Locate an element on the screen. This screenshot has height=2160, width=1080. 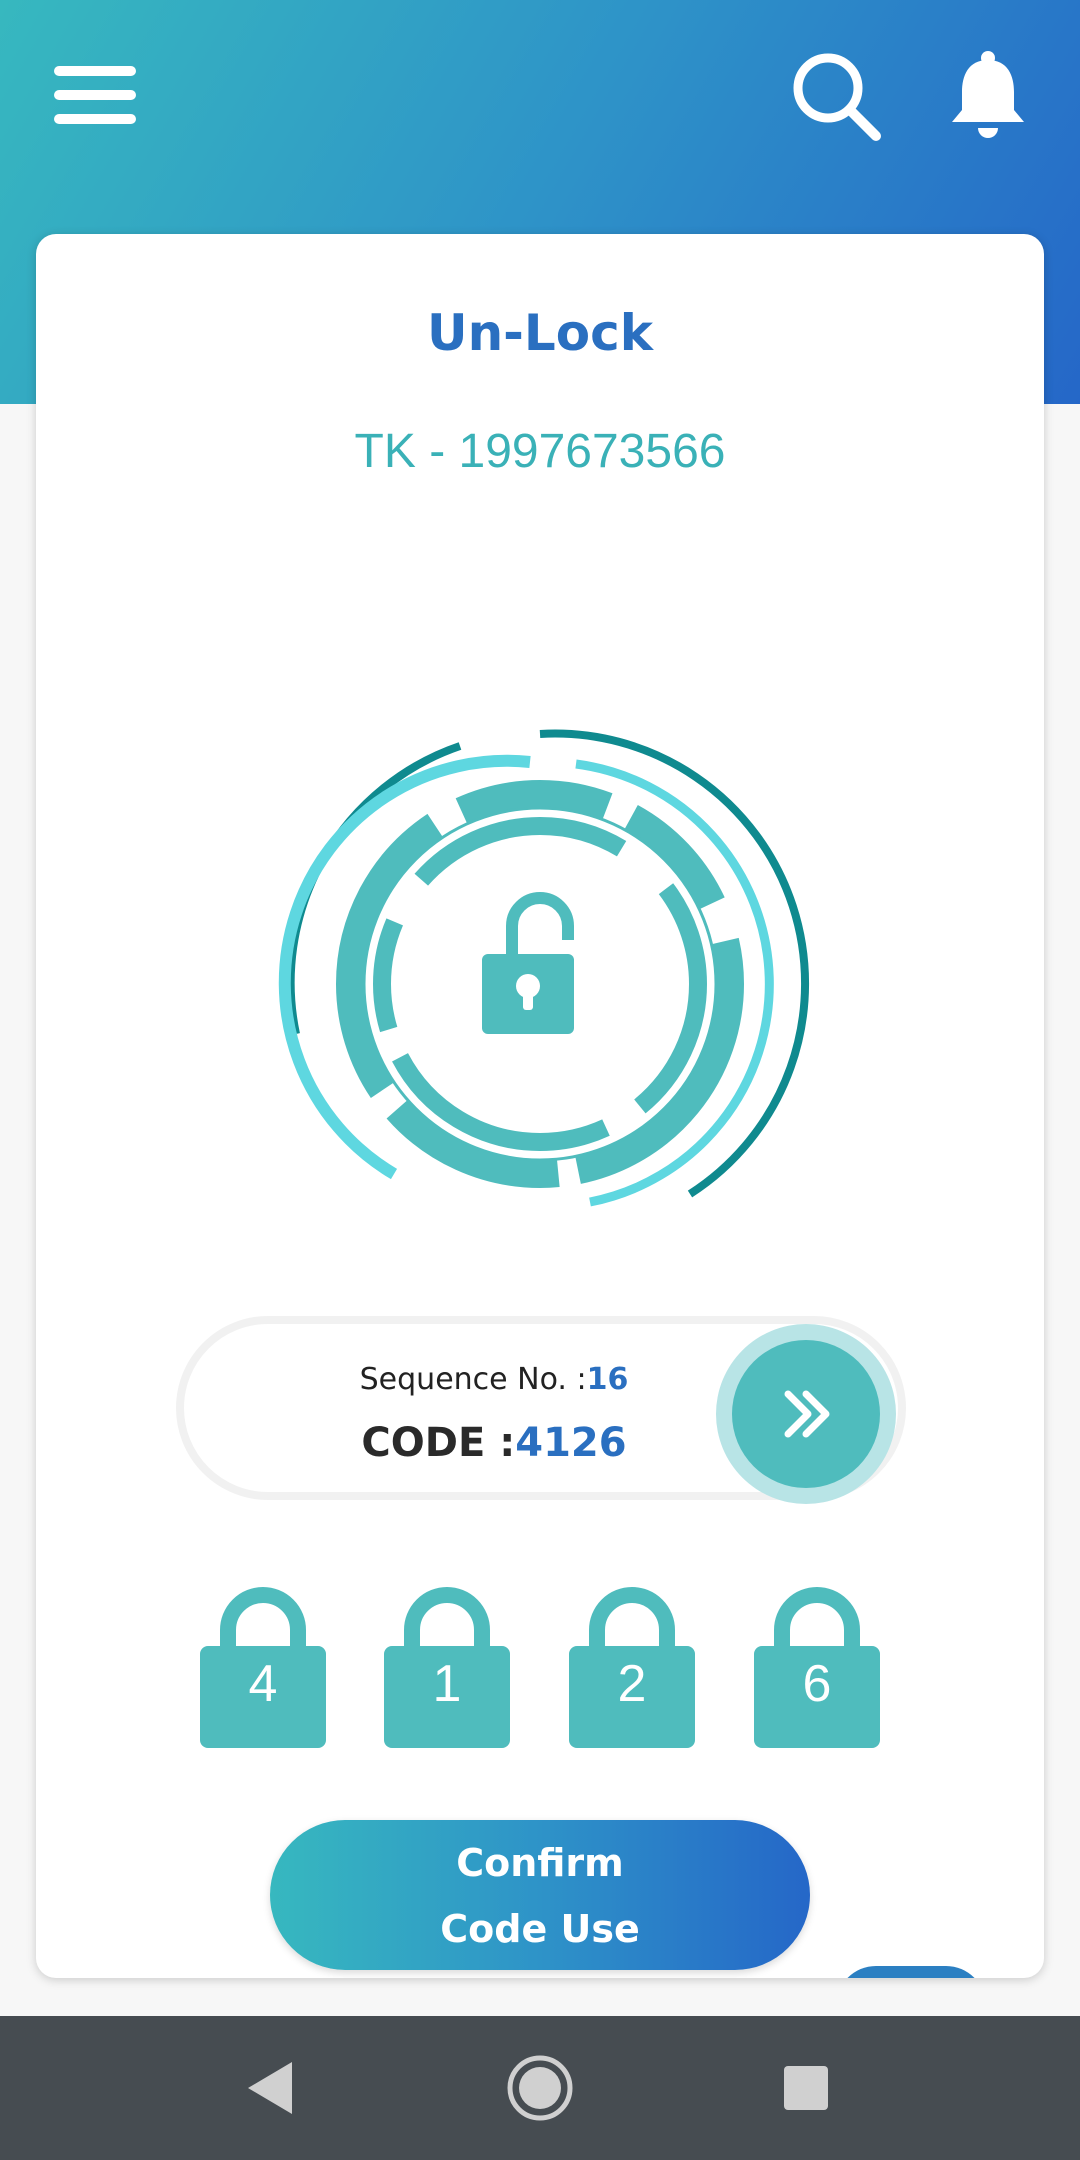
system-nav-bar is located at coordinates (540, 2088).